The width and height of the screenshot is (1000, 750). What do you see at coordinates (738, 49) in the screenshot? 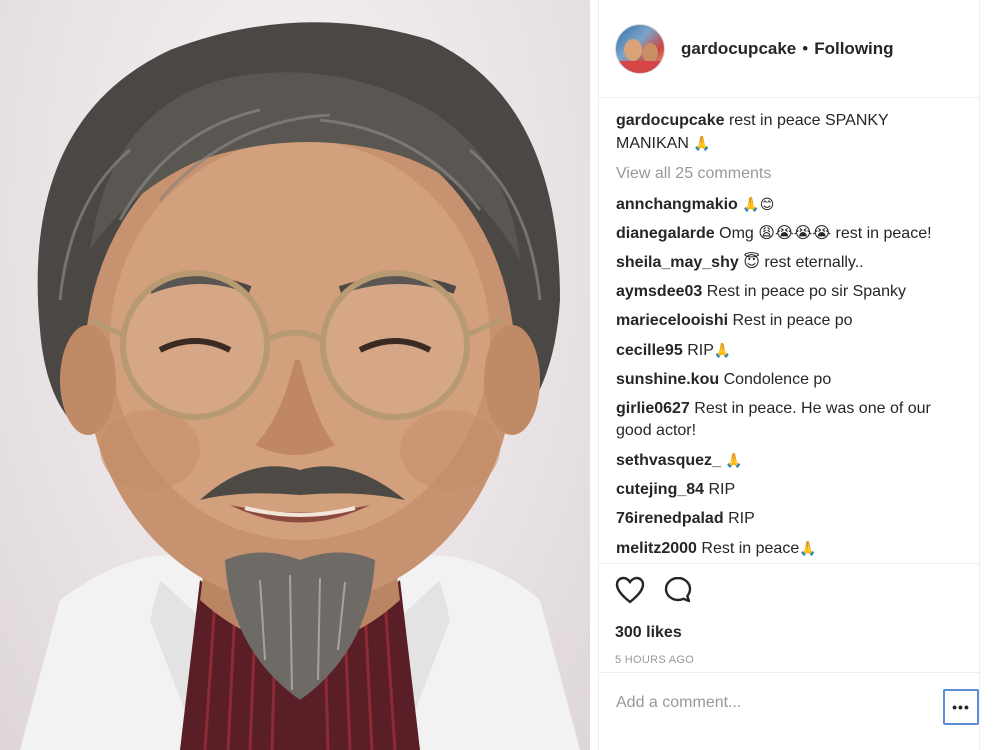
I see `post-username: gardocupcake` at bounding box center [738, 49].